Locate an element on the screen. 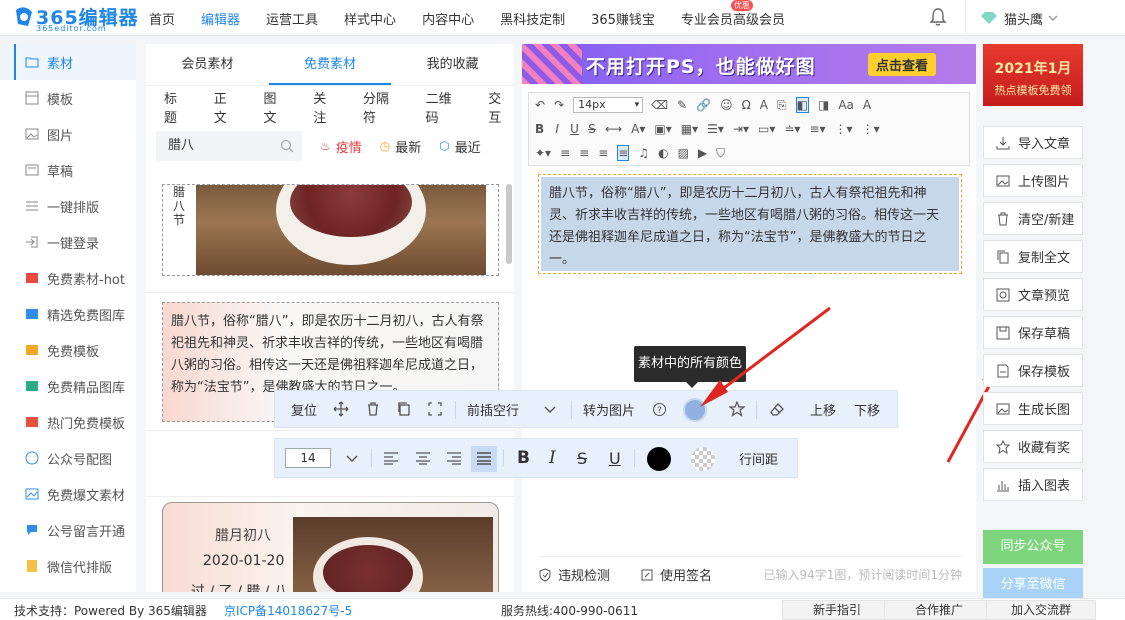 The width and height of the screenshot is (1125, 620). reset-button: 复位 is located at coordinates (304, 409).